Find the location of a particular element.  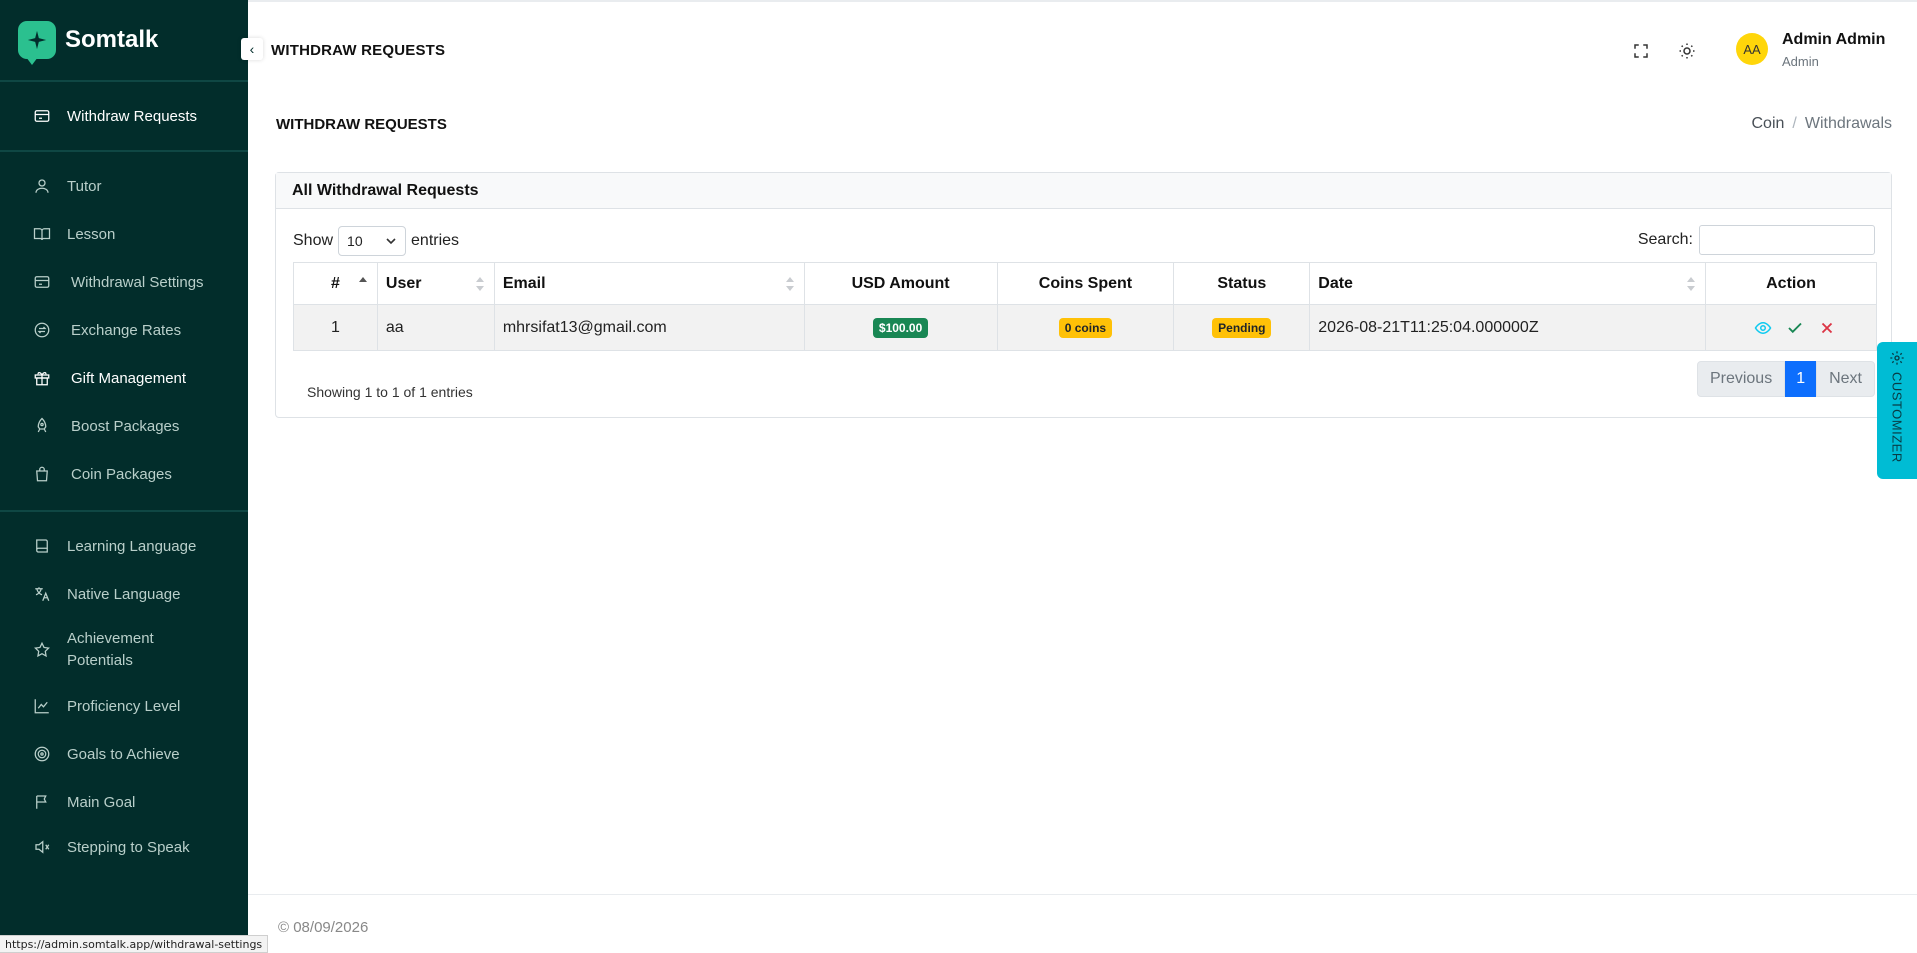

column-header-label: Action is located at coordinates (1791, 283).